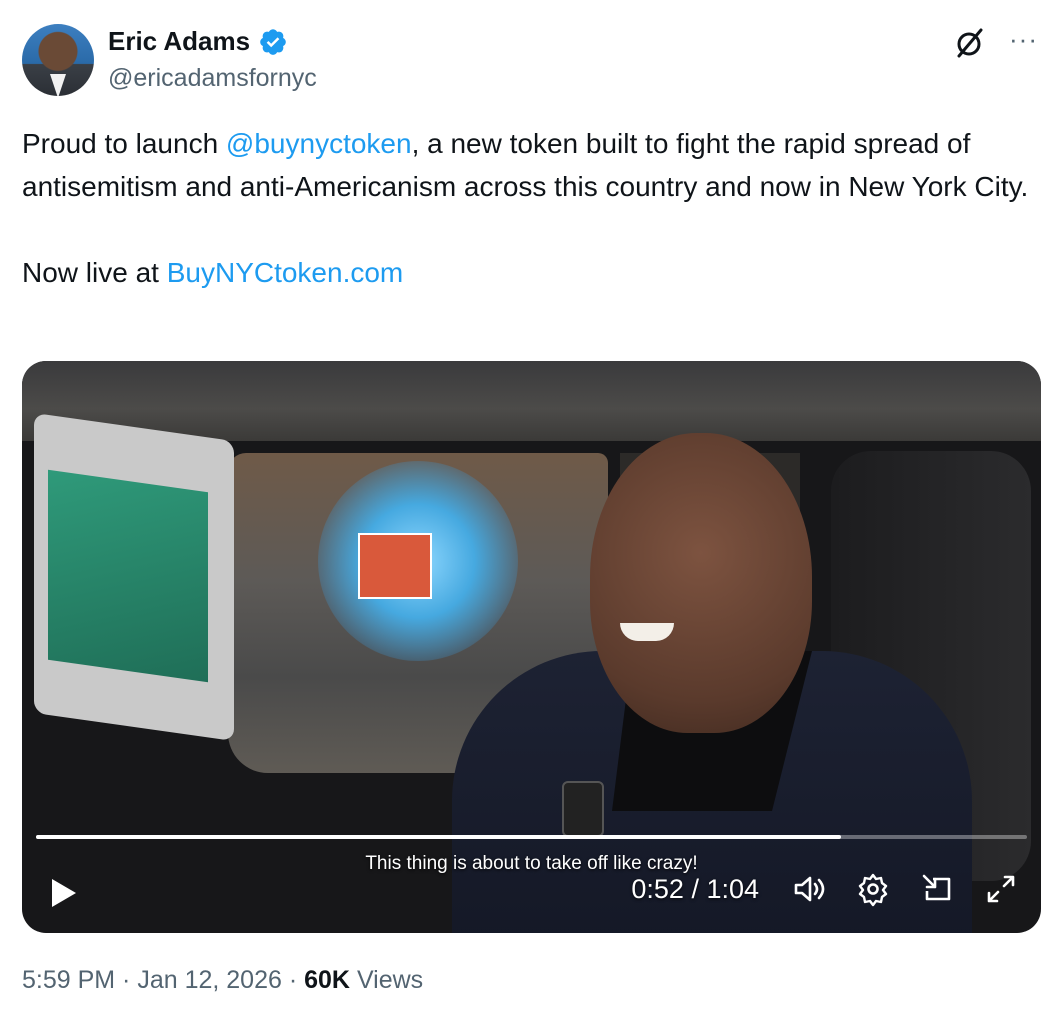 The image size is (1058, 1010). I want to click on tweet-date: Jan 12, 2026, so click(209, 980).